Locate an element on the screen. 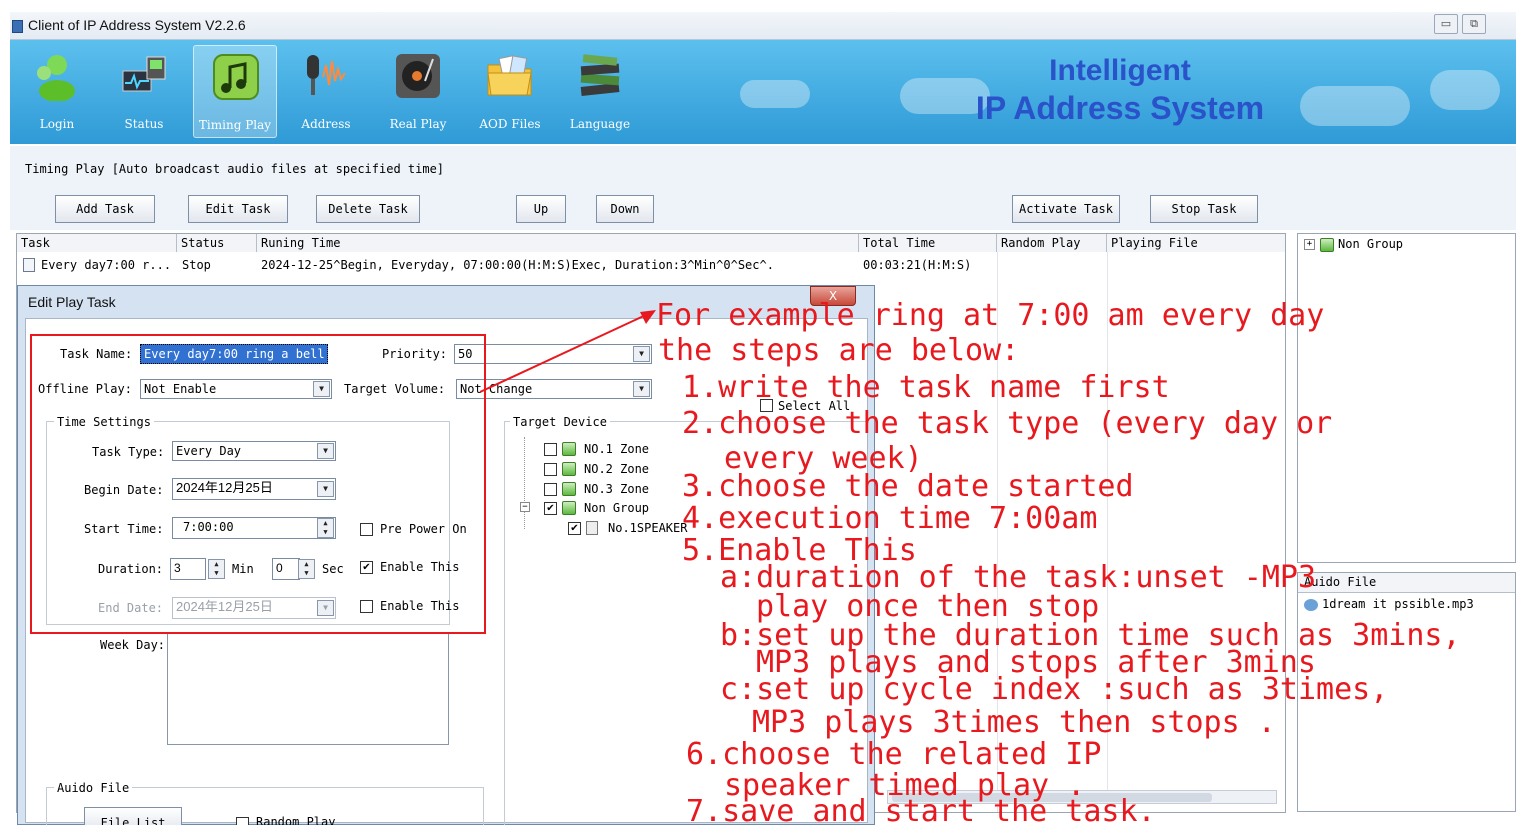 The image size is (1516, 825). annotation-line: 3.choose the date started is located at coordinates (908, 487).